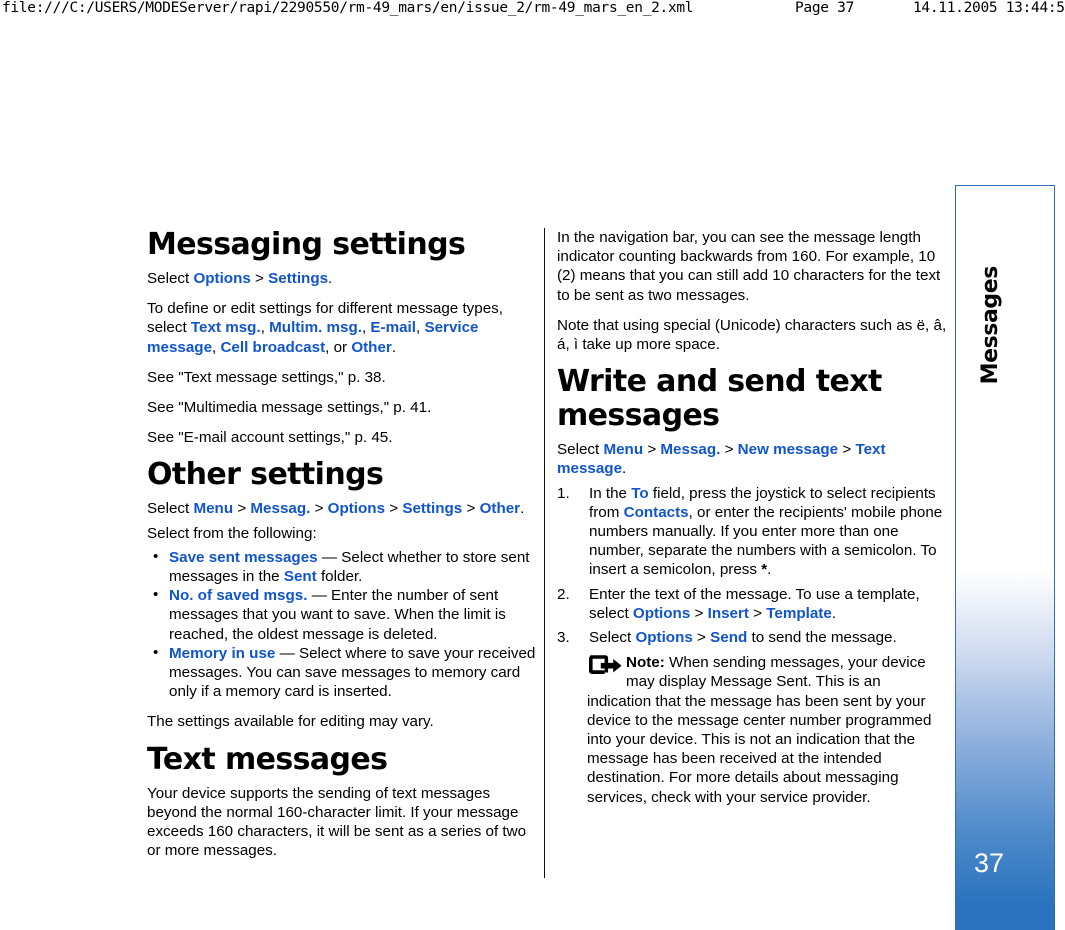  Describe the element at coordinates (699, 613) in the screenshot. I see `step2-seg2: >` at that location.